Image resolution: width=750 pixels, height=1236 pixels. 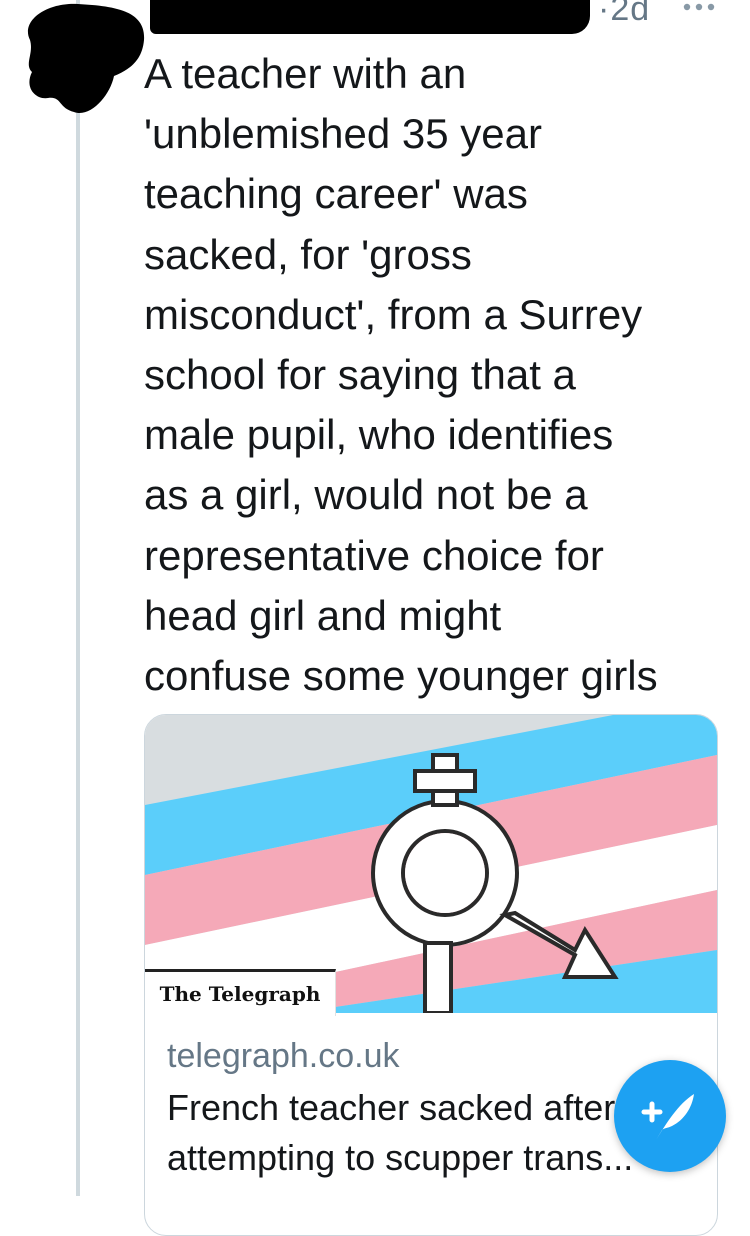 What do you see at coordinates (624, 14) in the screenshot?
I see `tweet-timestamp: ·2d` at bounding box center [624, 14].